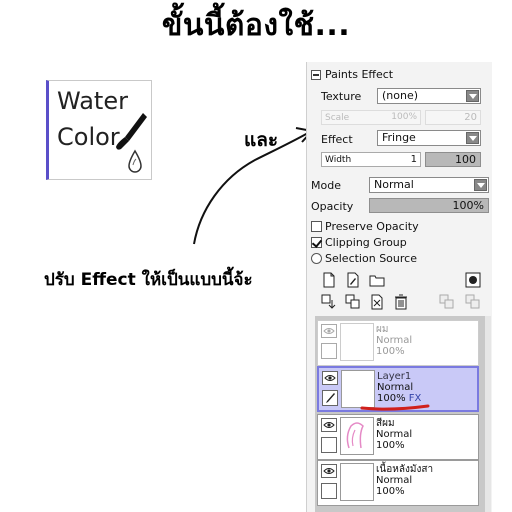 This screenshot has height=512, width=512. I want to click on opacity-label: Opacity, so click(332, 206).